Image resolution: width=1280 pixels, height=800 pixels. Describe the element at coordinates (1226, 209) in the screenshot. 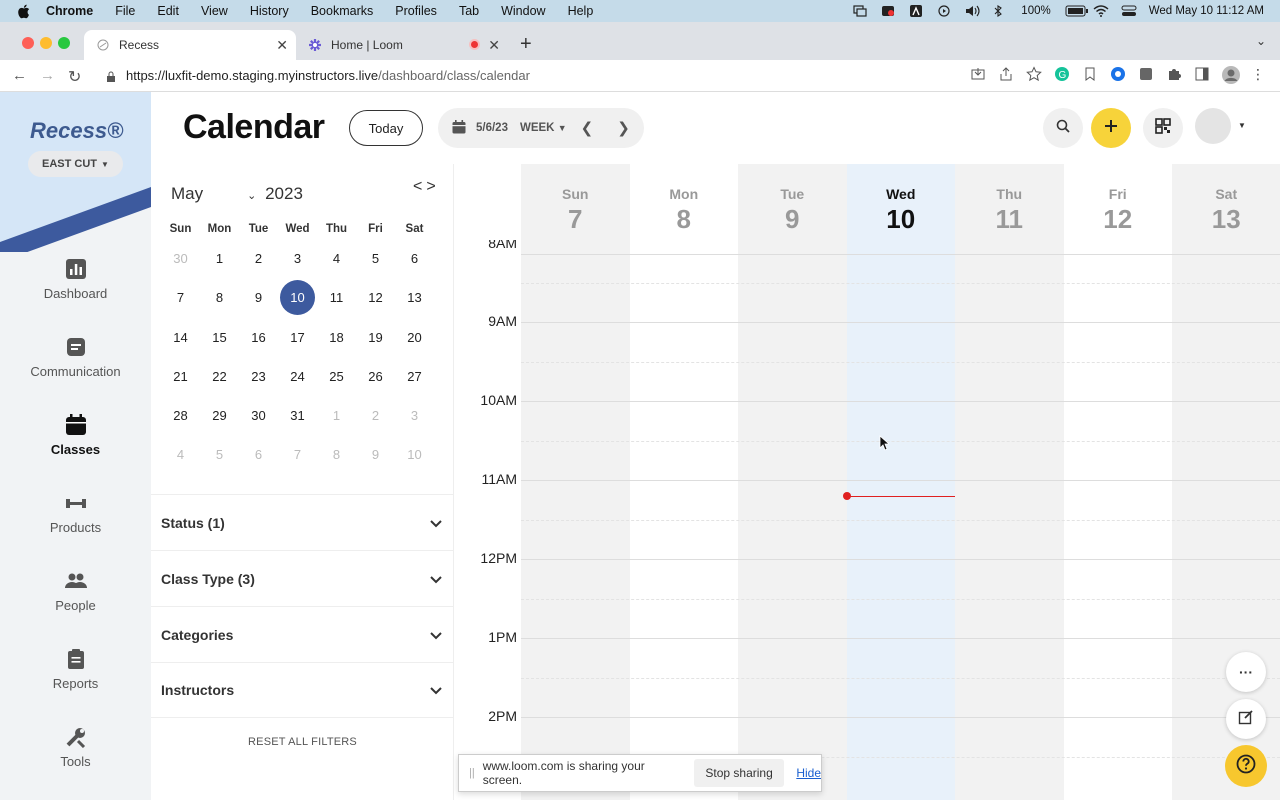

I see `day-header: Sat 13` at that location.